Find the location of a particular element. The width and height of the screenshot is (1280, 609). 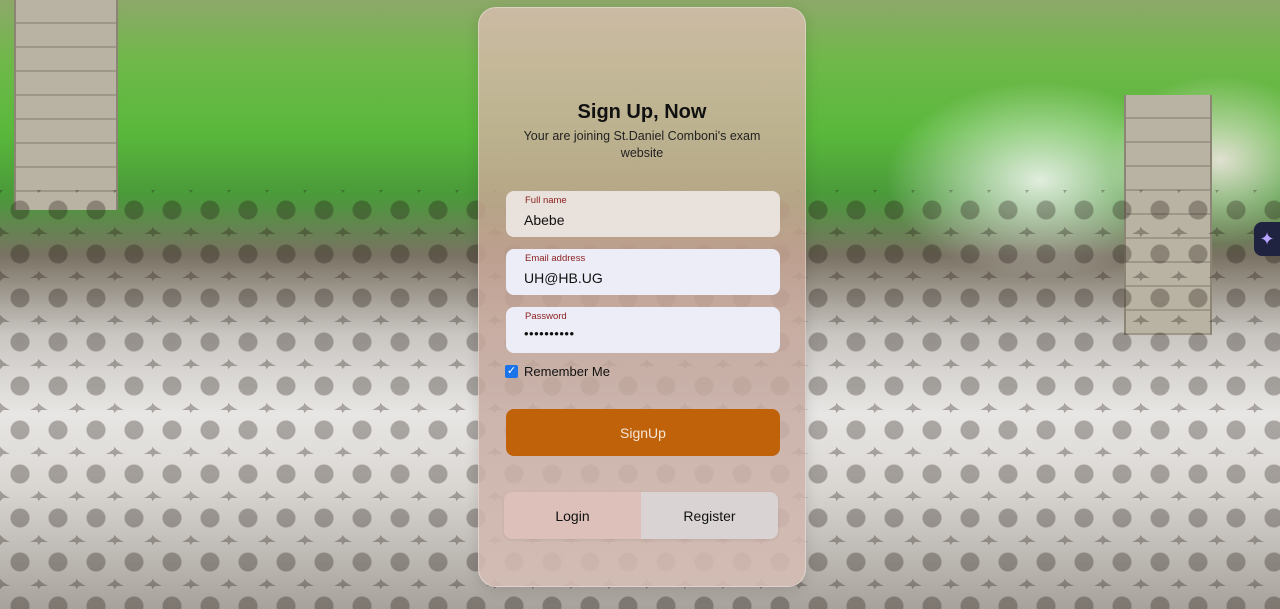

full-name-field: Full name is located at coordinates (643, 214).